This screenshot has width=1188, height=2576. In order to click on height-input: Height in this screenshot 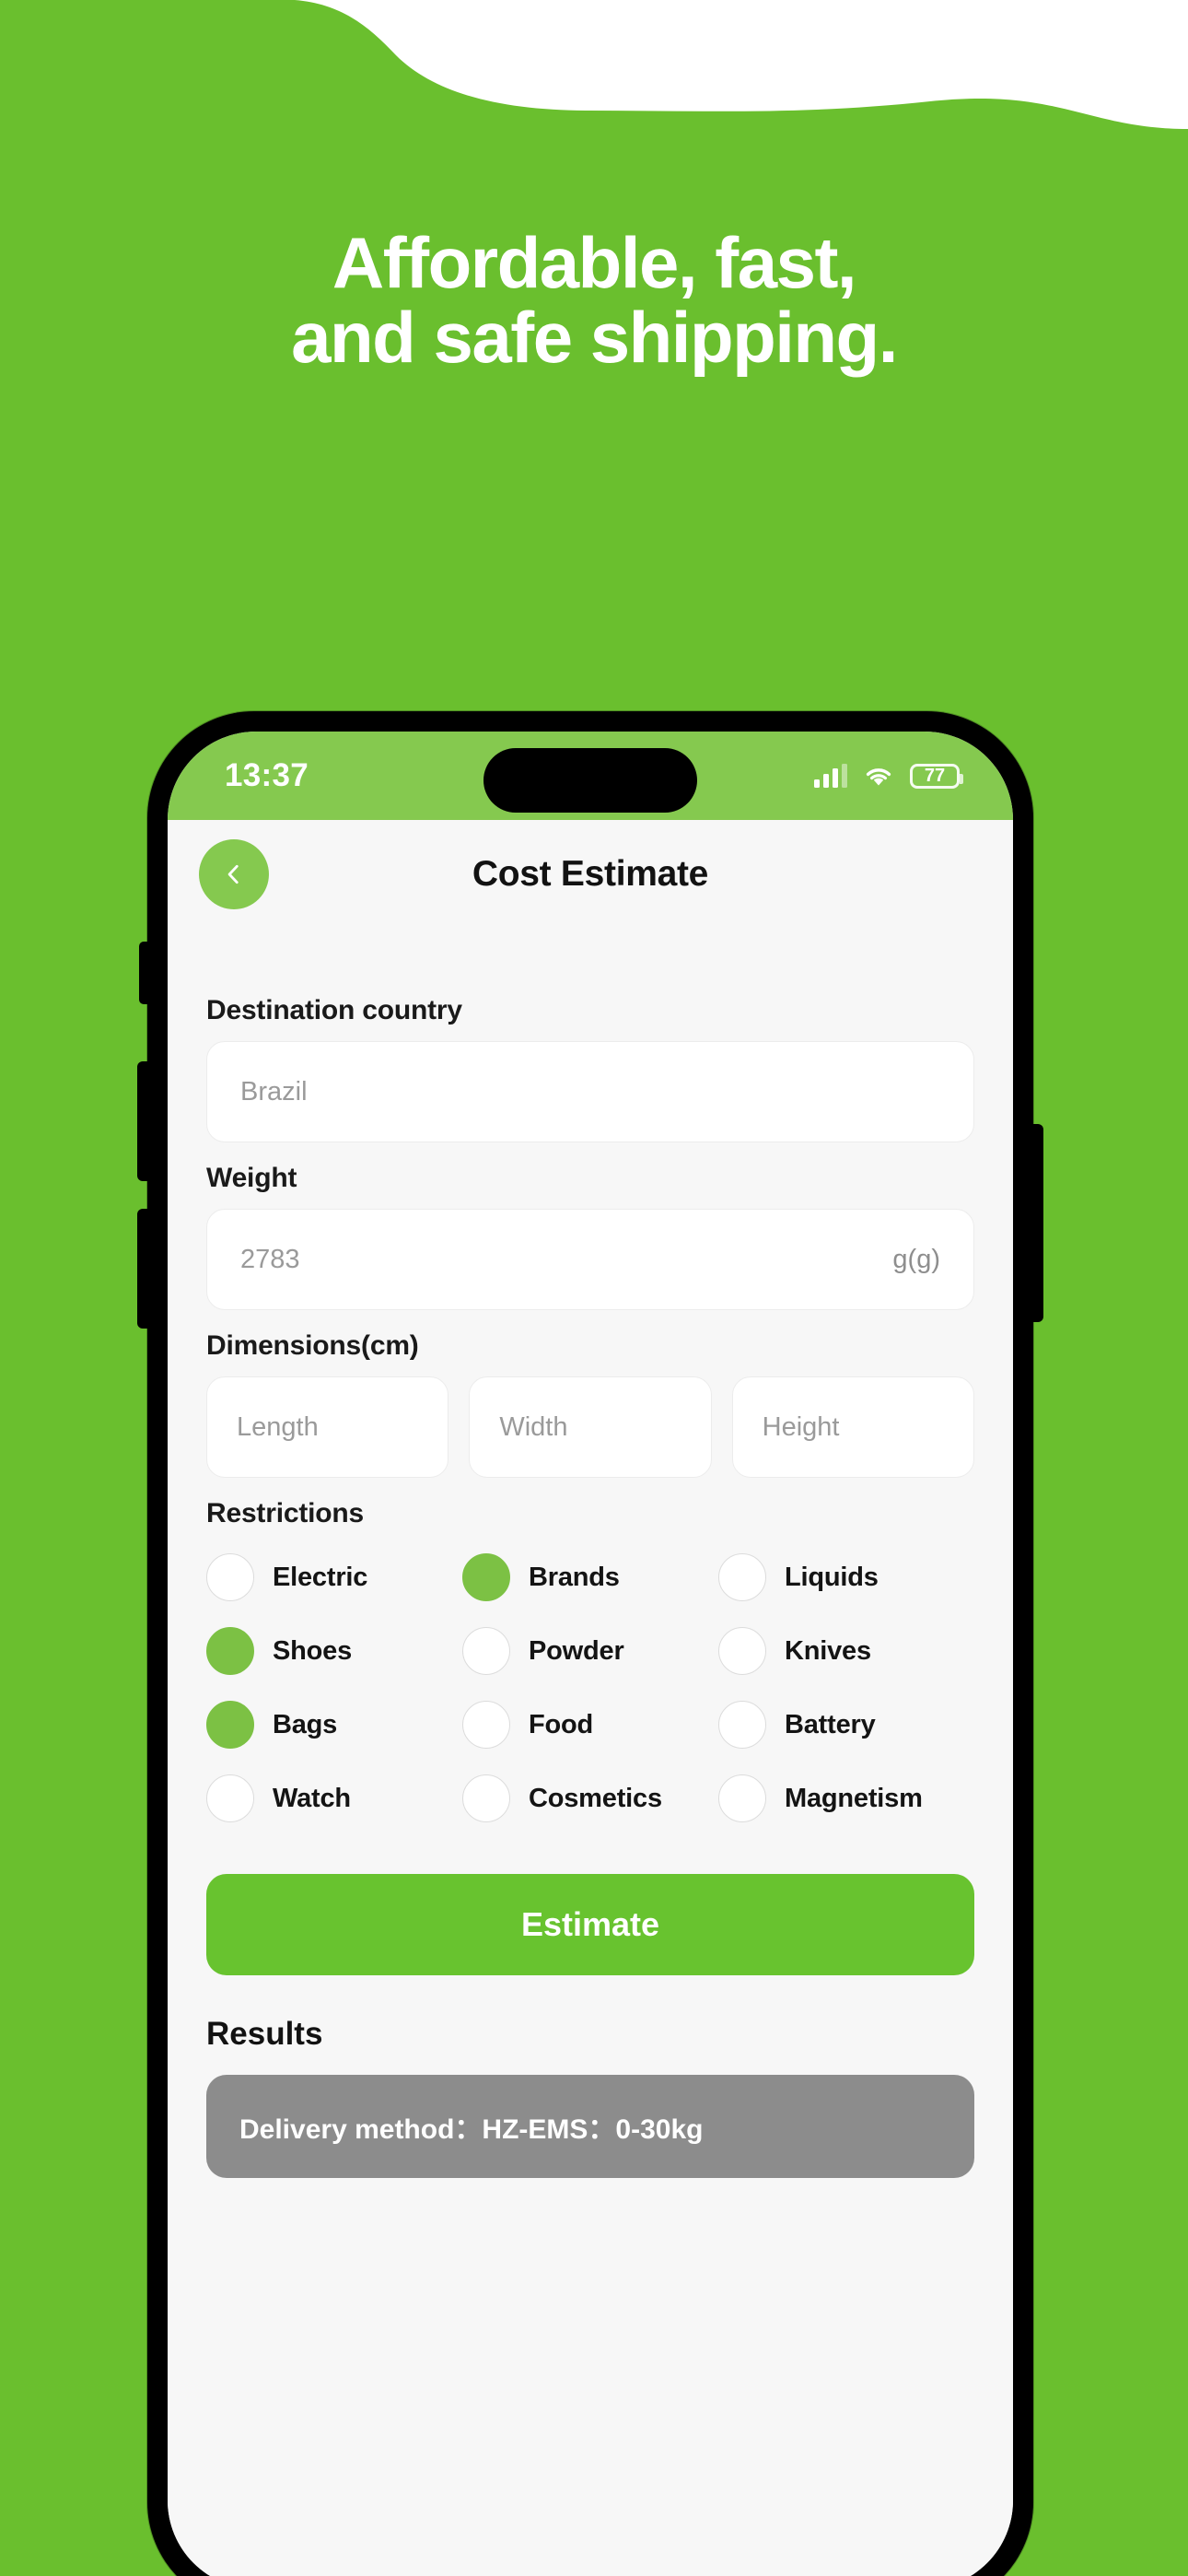, I will do `click(852, 1427)`.